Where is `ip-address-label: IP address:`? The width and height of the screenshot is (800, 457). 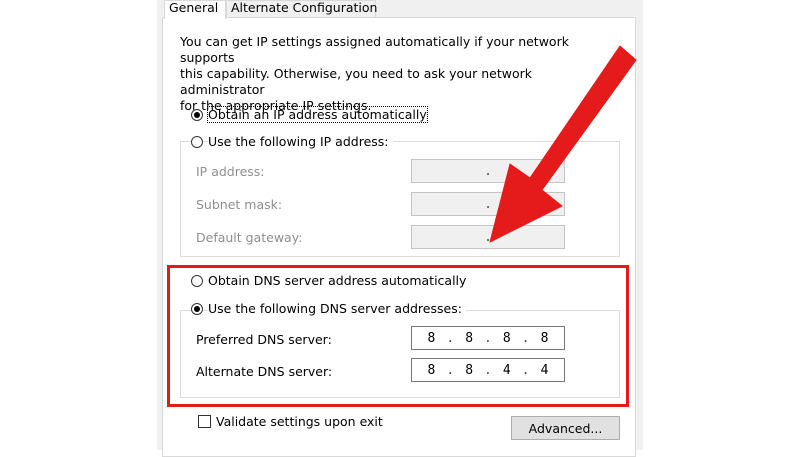 ip-address-label: IP address: is located at coordinates (230, 171).